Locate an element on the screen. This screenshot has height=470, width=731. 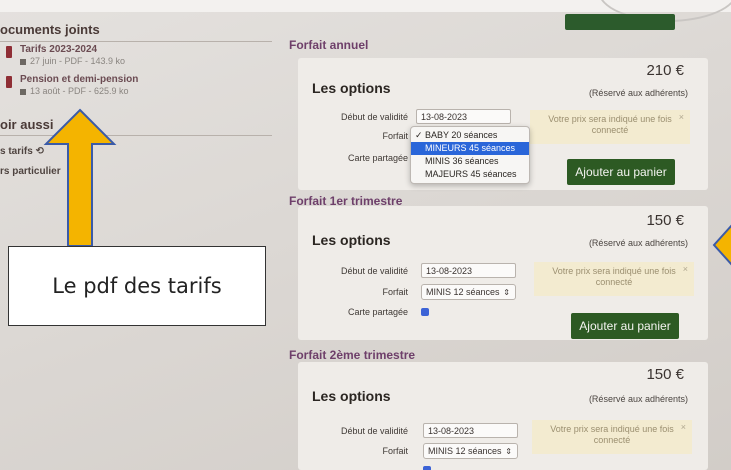
annotation-callout: Le pdf des tarifs is located at coordinates (137, 286).